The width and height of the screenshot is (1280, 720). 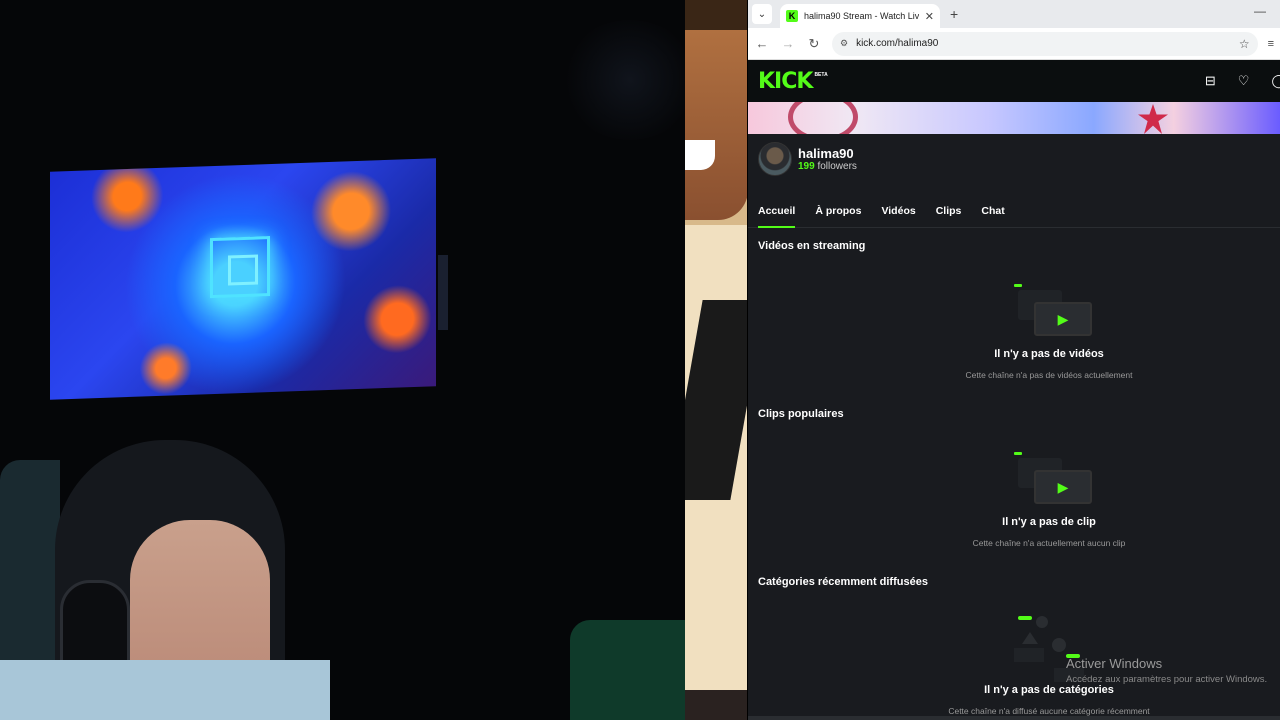 What do you see at coordinates (1244, 81) in the screenshot?
I see `heart-icon: ♡` at bounding box center [1244, 81].